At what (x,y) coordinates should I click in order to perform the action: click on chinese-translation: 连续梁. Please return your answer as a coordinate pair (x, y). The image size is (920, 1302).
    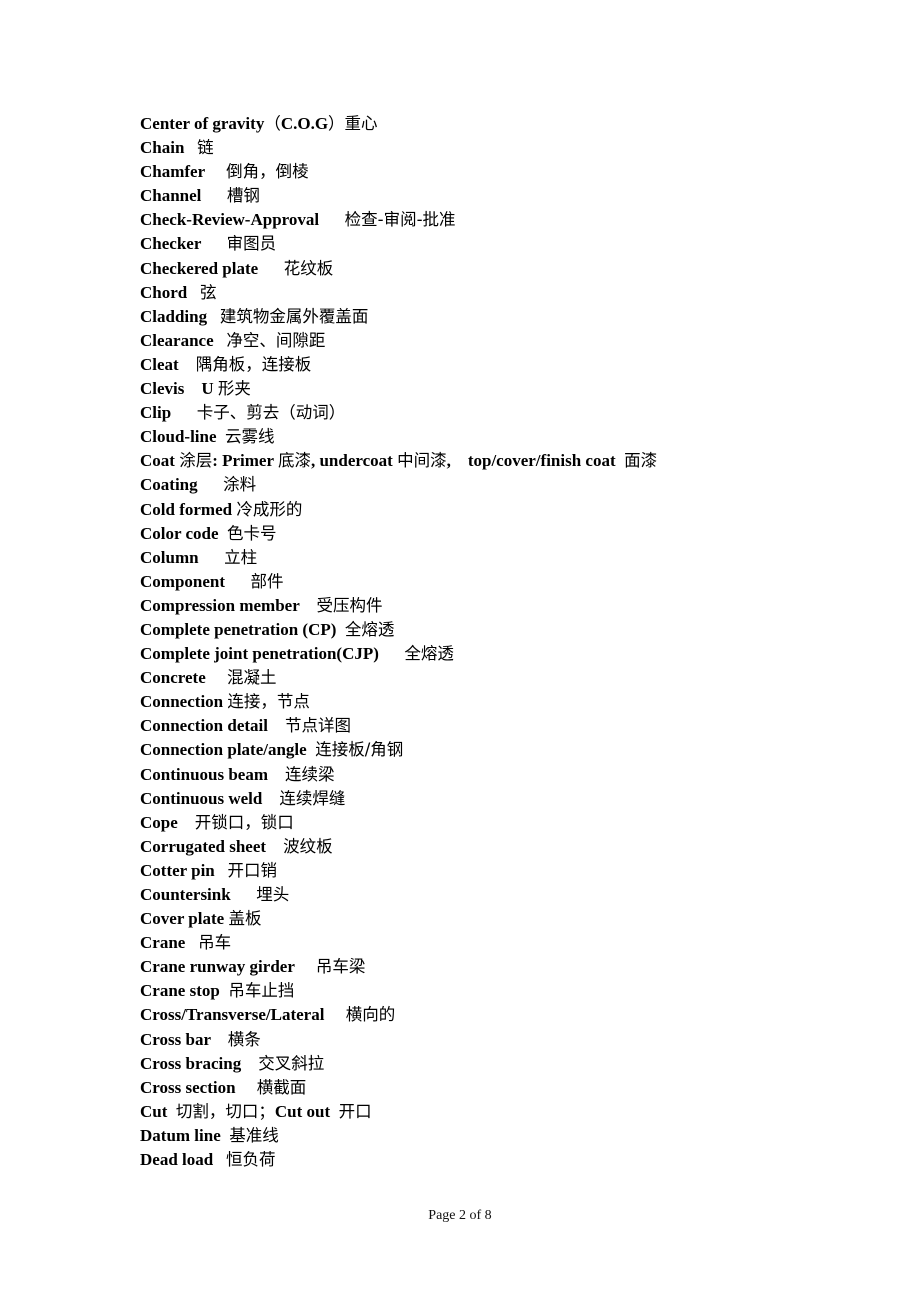
    Looking at the image, I should click on (310, 774).